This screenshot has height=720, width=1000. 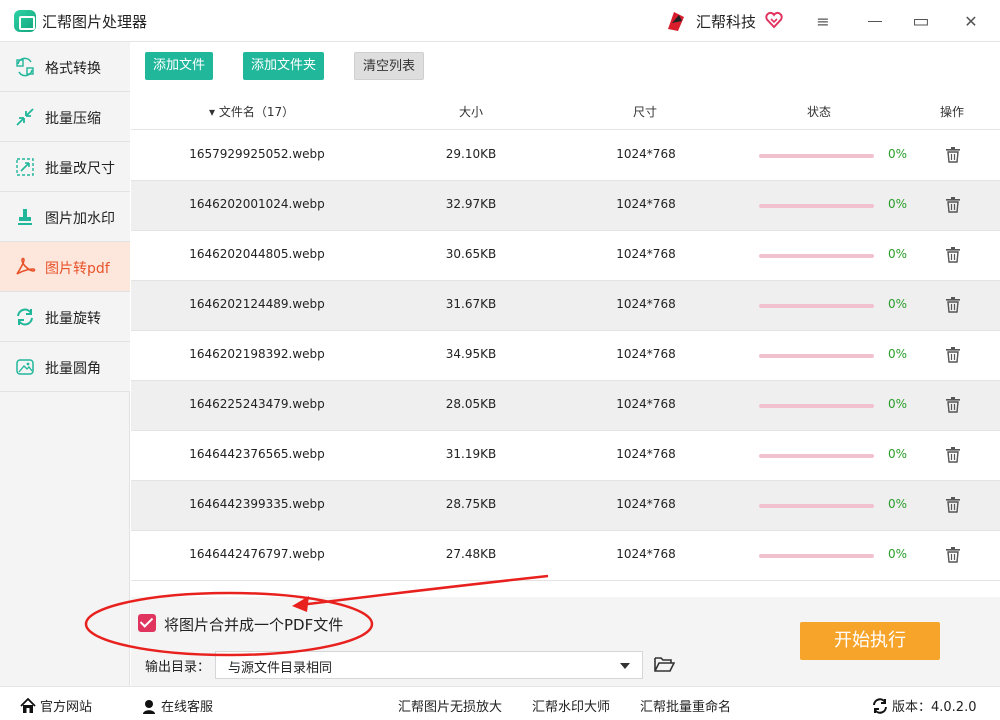 I want to click on sidebar-item-label: 格式转换, so click(x=73, y=69).